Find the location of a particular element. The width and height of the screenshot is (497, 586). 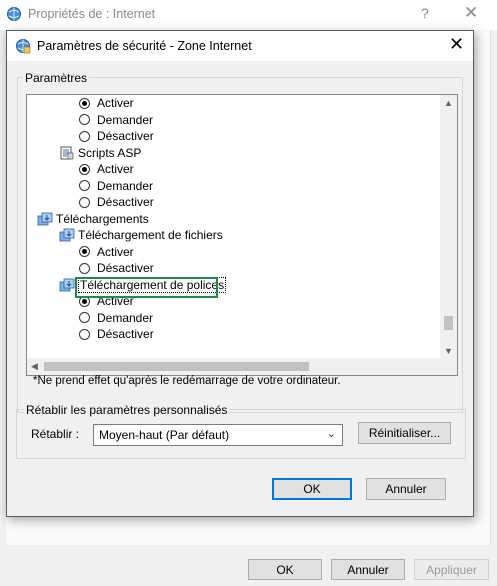

settings-group-label: Paramètres is located at coordinates (56, 78).